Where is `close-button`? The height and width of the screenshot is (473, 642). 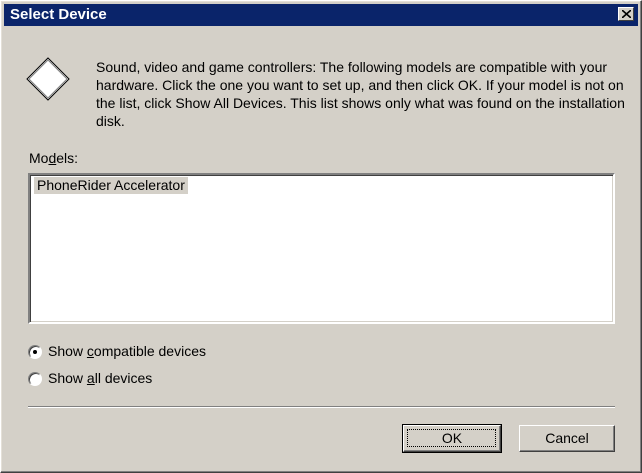 close-button is located at coordinates (626, 14).